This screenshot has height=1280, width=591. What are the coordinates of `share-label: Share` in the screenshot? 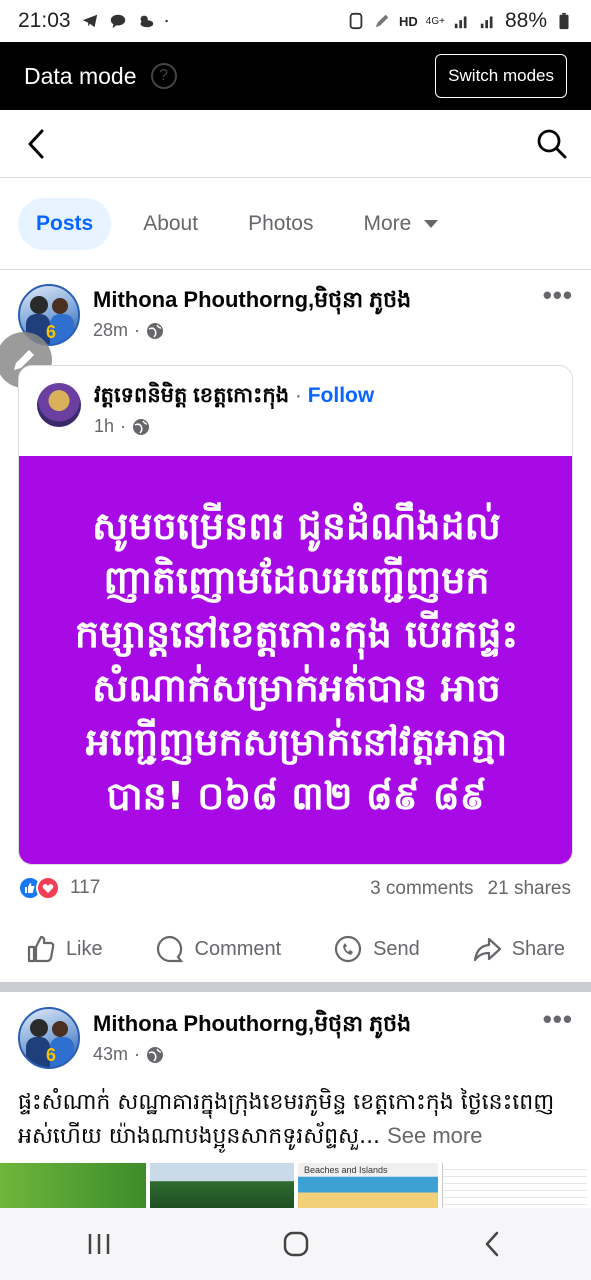 It's located at (538, 948).